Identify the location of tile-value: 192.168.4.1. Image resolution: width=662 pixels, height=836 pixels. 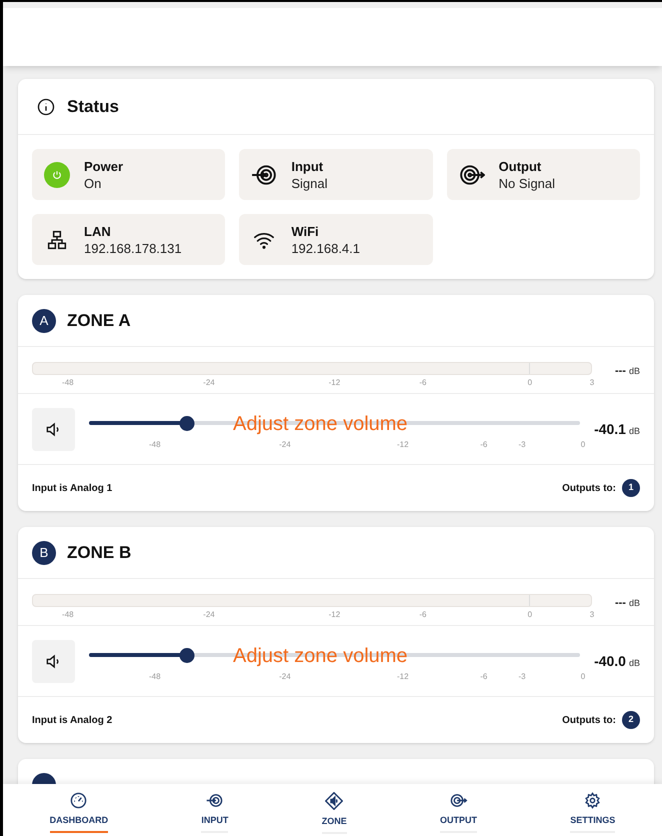
(325, 248).